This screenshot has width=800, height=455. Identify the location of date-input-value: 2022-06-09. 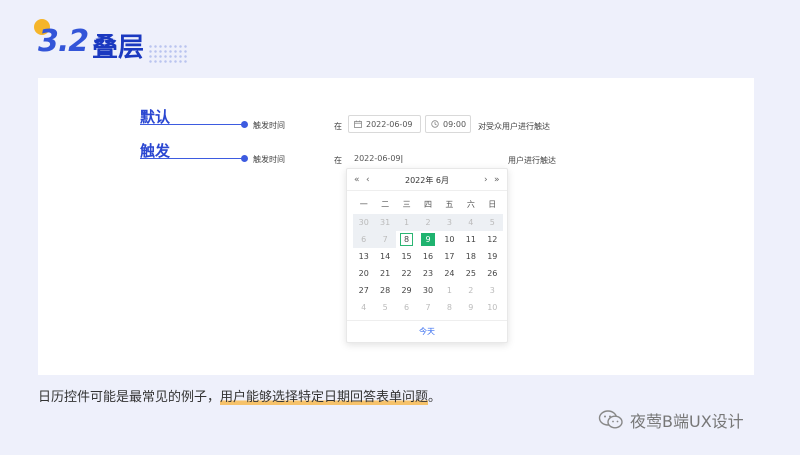
(377, 158).